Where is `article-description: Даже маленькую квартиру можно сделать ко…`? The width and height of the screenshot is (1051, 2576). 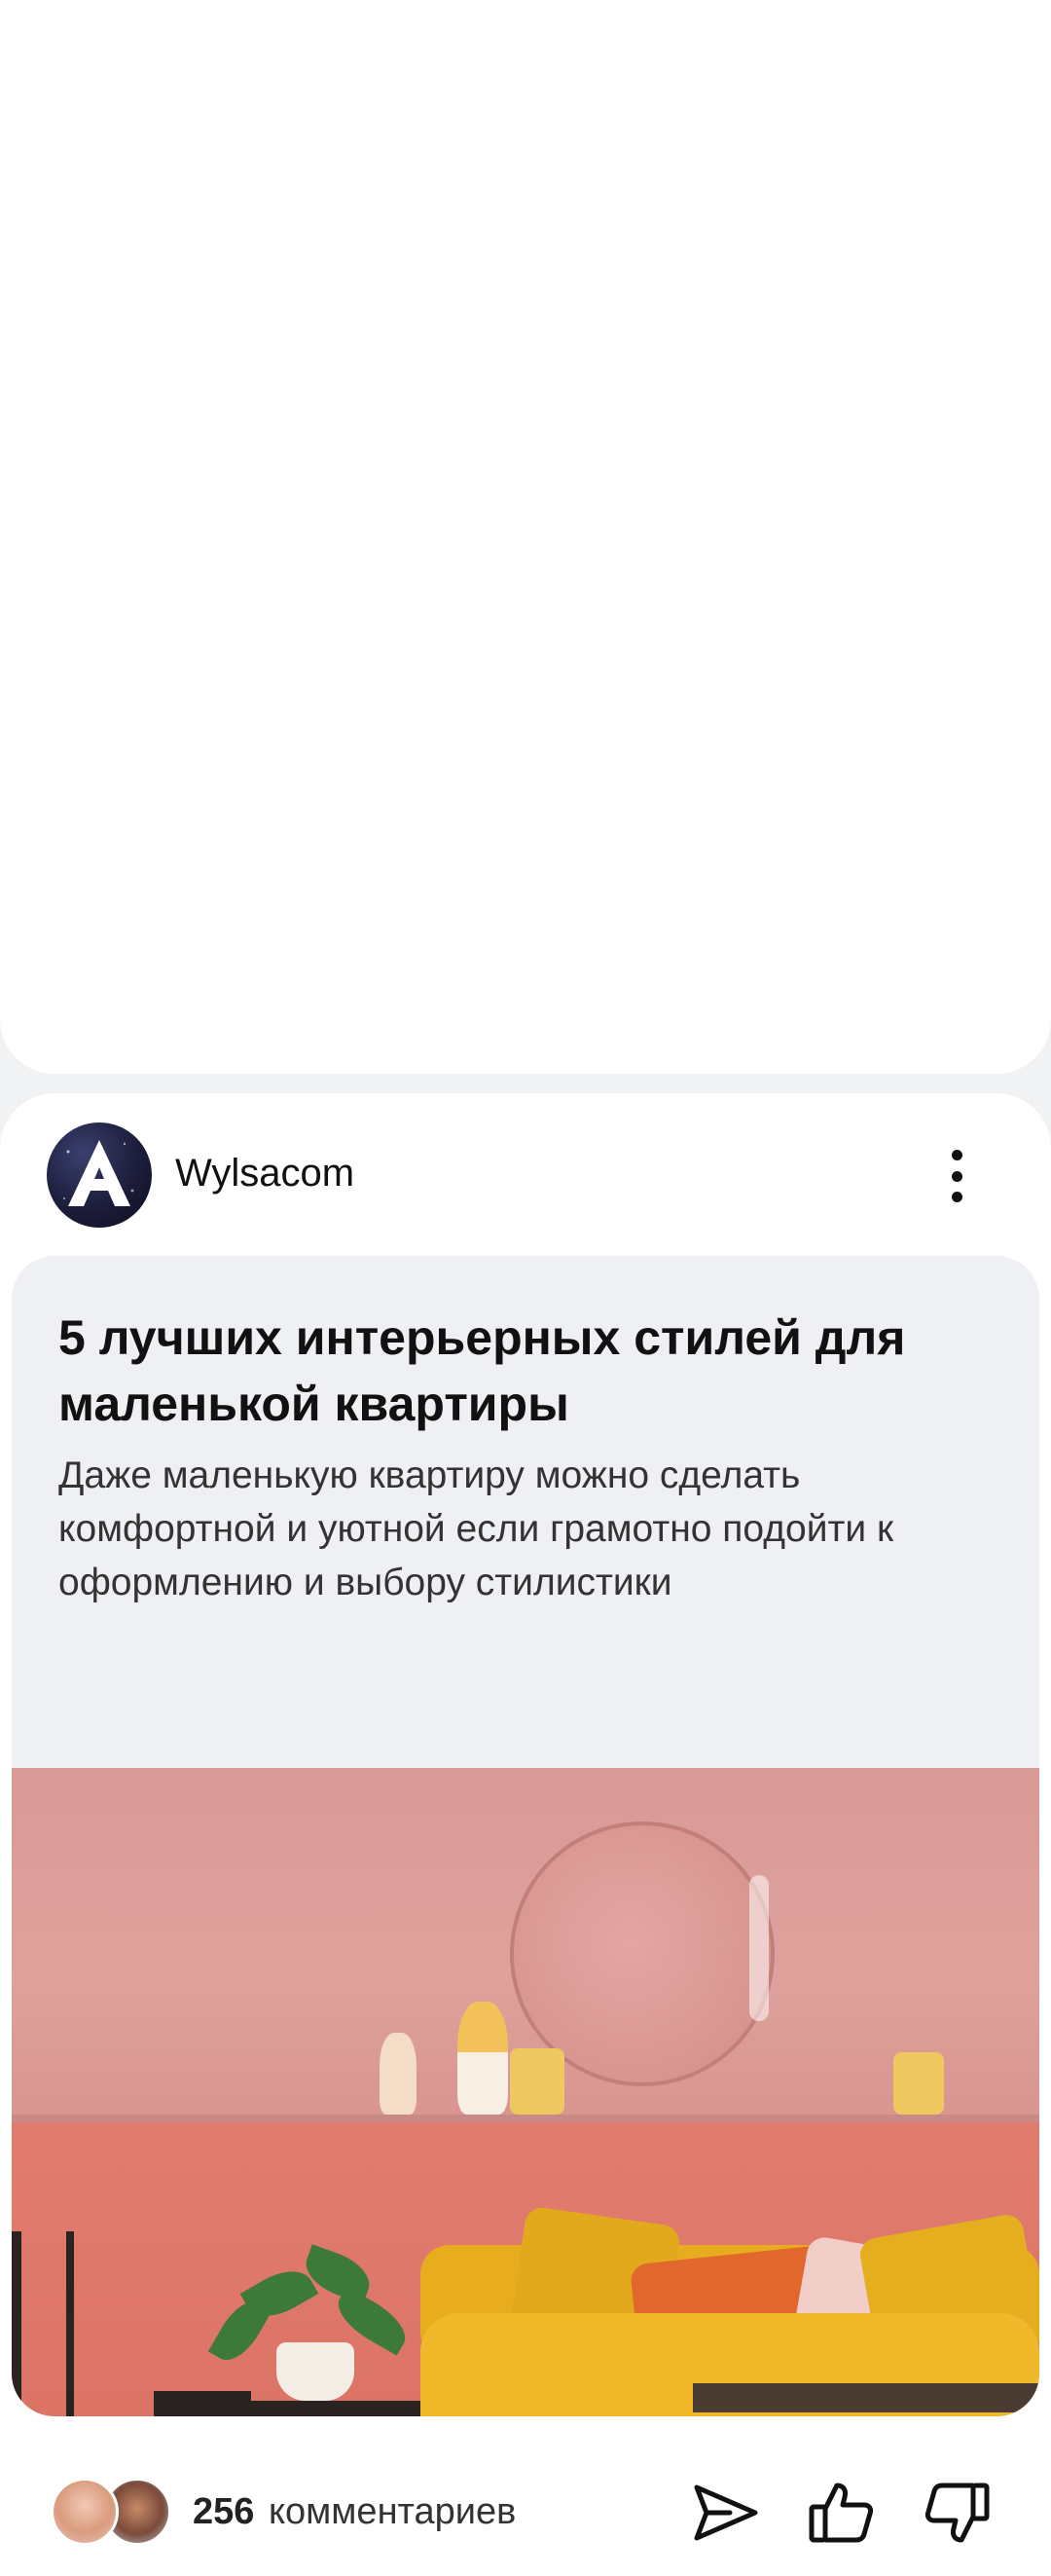 article-description: Даже маленькую квартиру можно сделать ко… is located at coordinates (476, 1528).